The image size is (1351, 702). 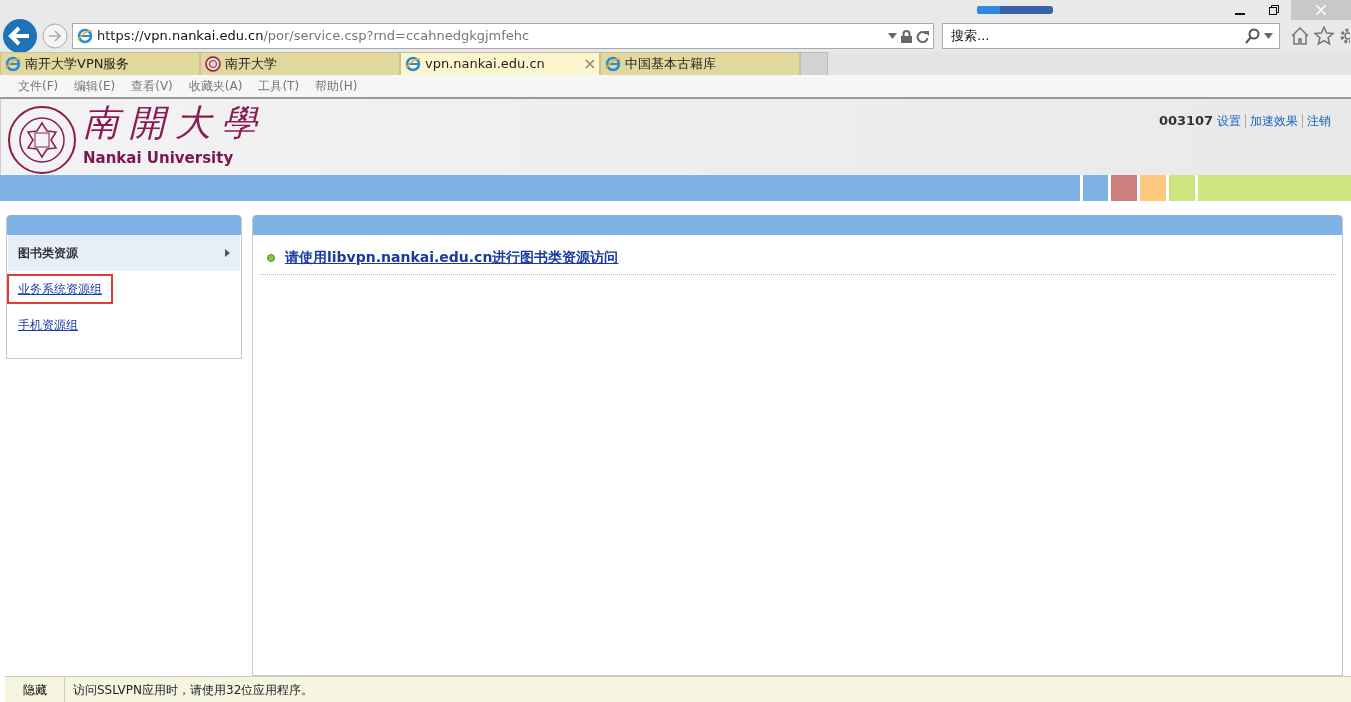 I want to click on favorites-star-icon, so click(x=1324, y=36).